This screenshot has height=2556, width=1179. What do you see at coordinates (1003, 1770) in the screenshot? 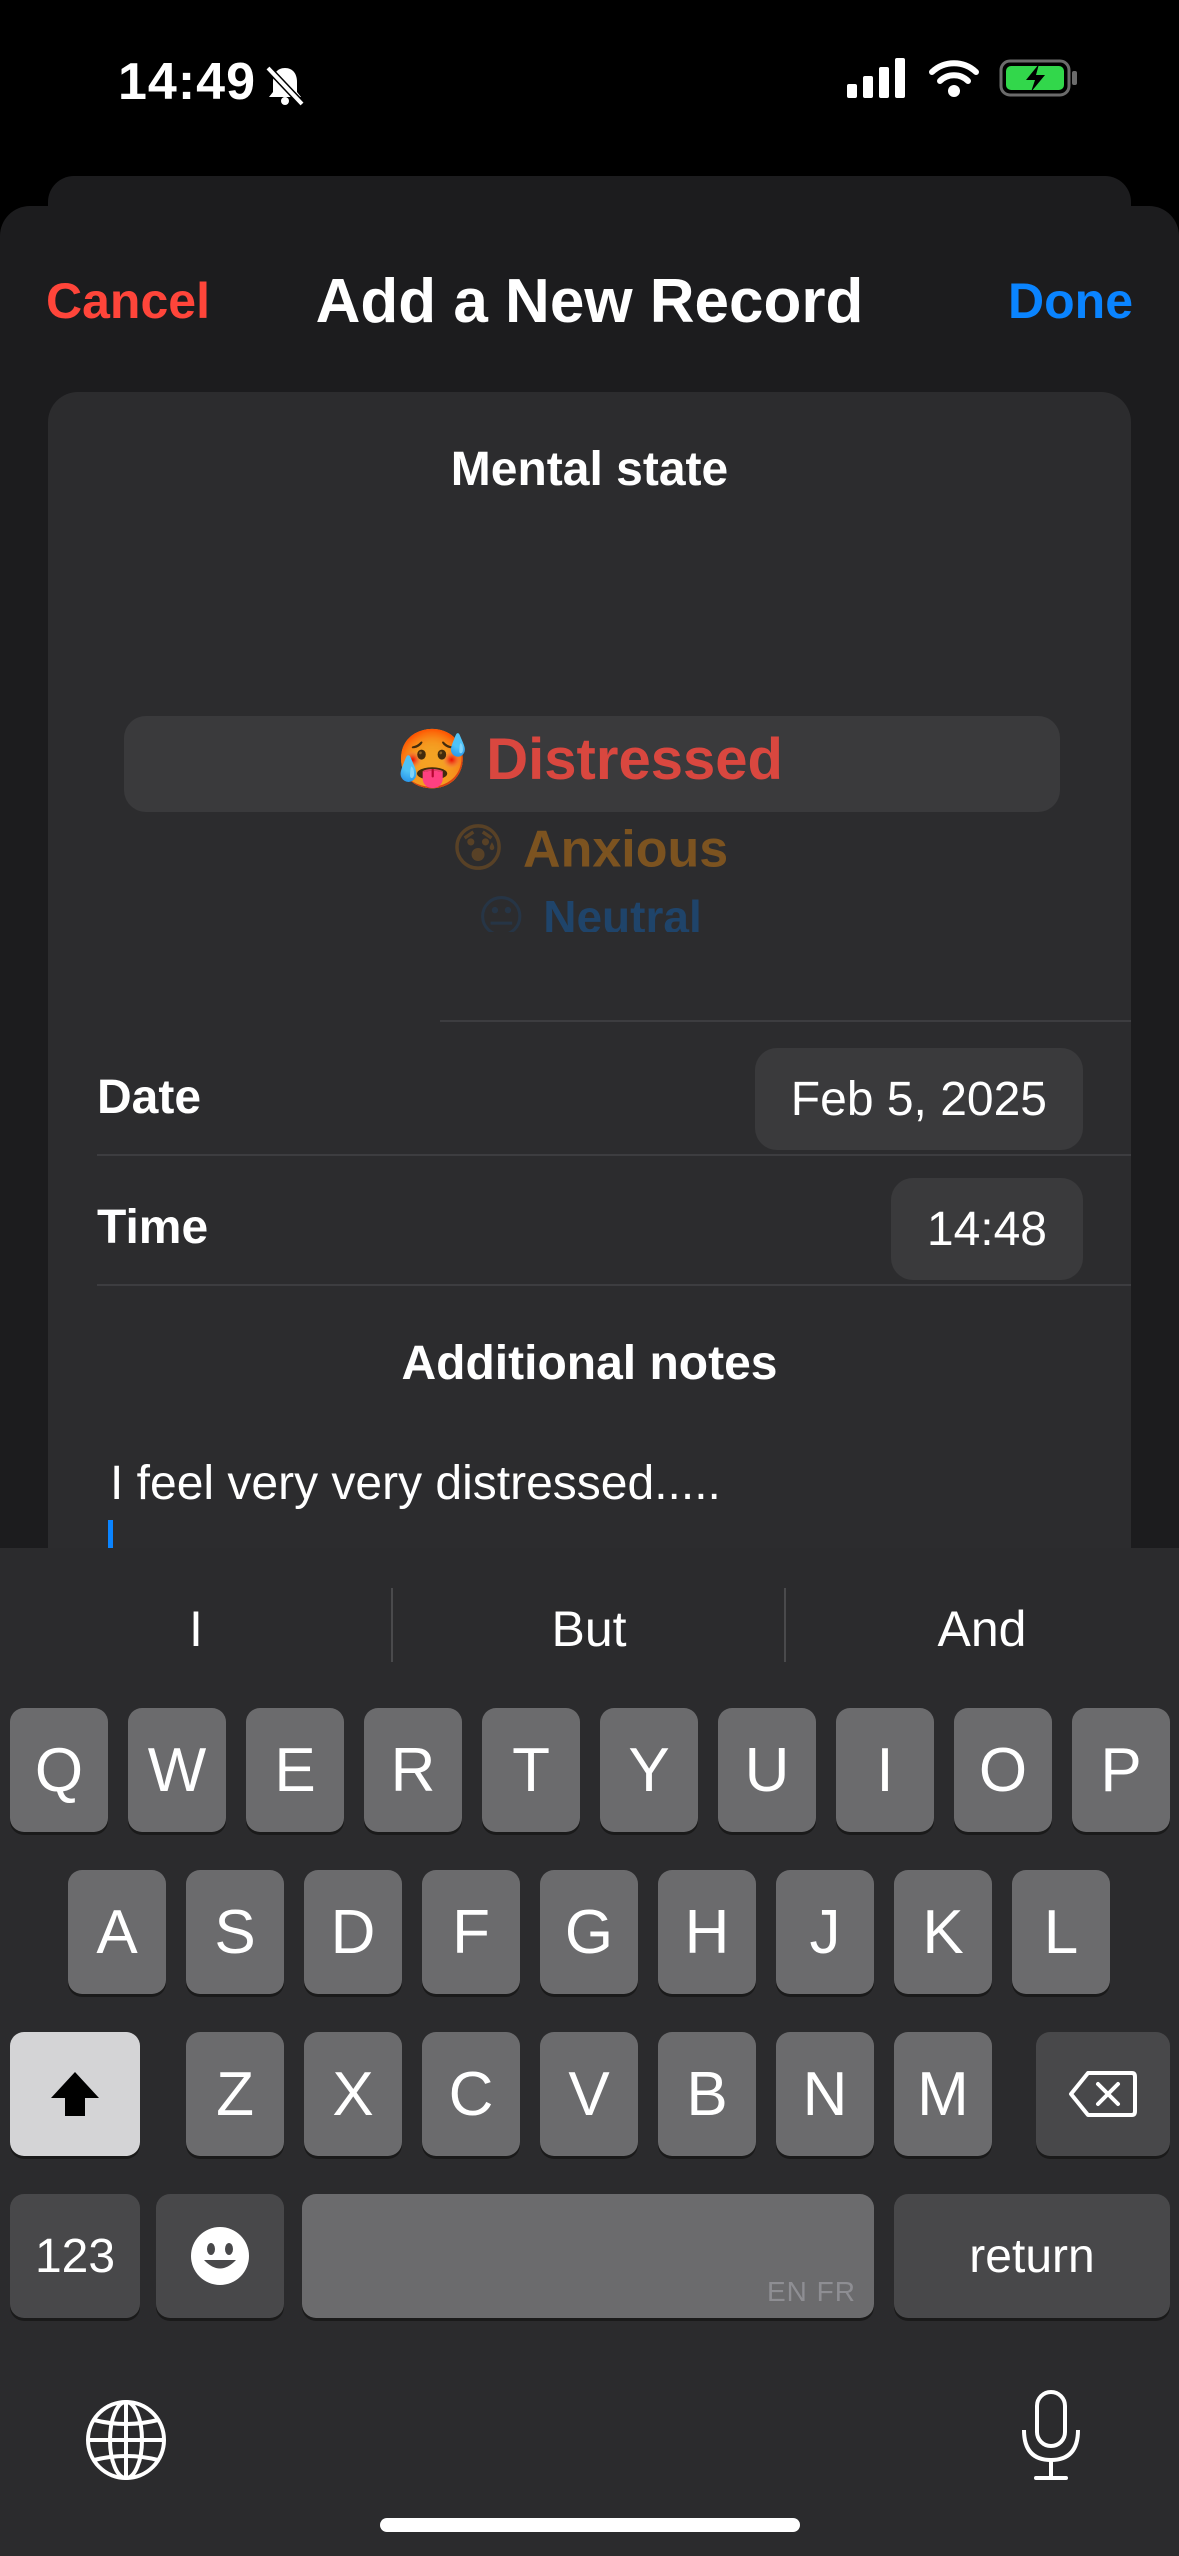
I see `key-o: O` at bounding box center [1003, 1770].